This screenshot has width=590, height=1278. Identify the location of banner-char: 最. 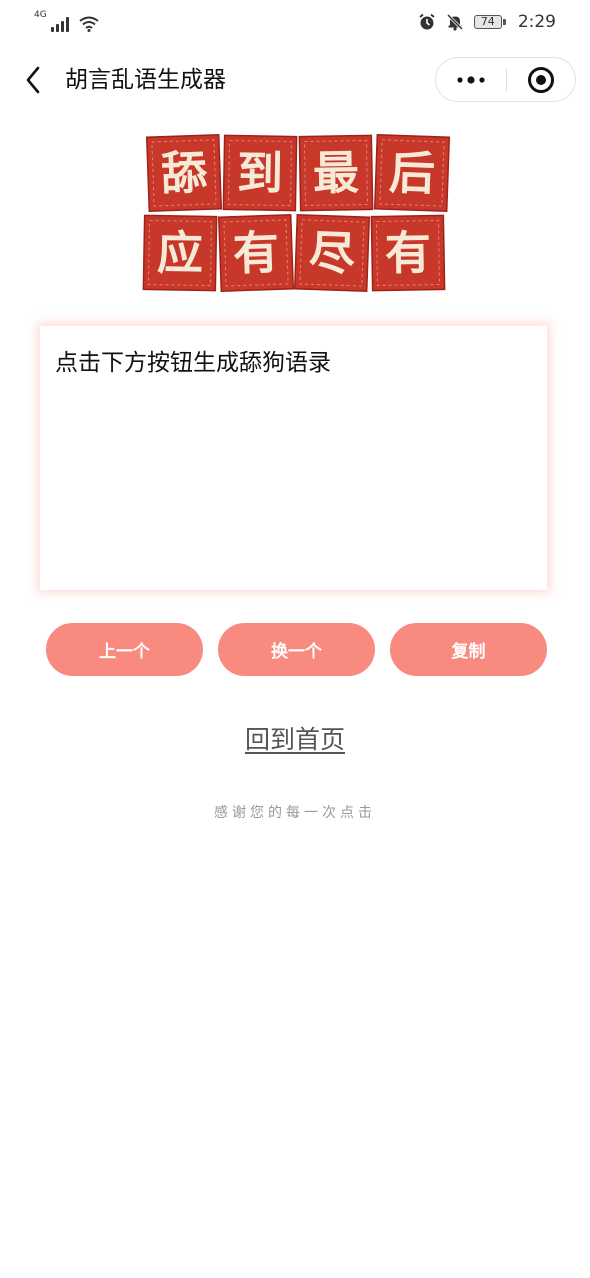
(336, 173).